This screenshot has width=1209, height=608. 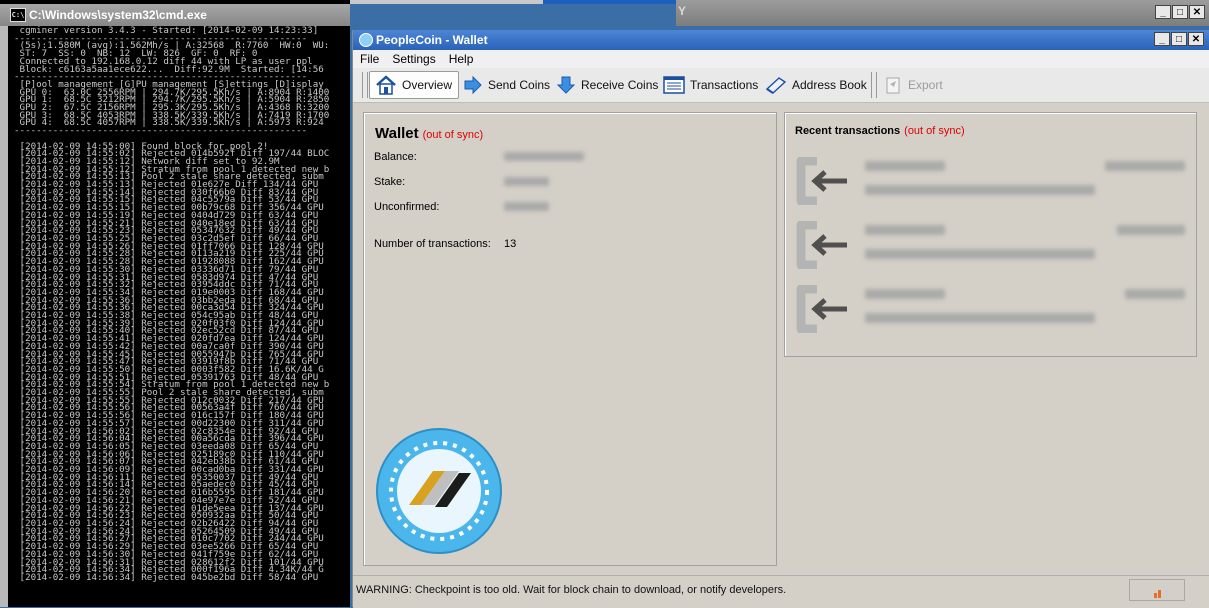 What do you see at coordinates (395, 157) in the screenshot?
I see `balance-label: Balance:` at bounding box center [395, 157].